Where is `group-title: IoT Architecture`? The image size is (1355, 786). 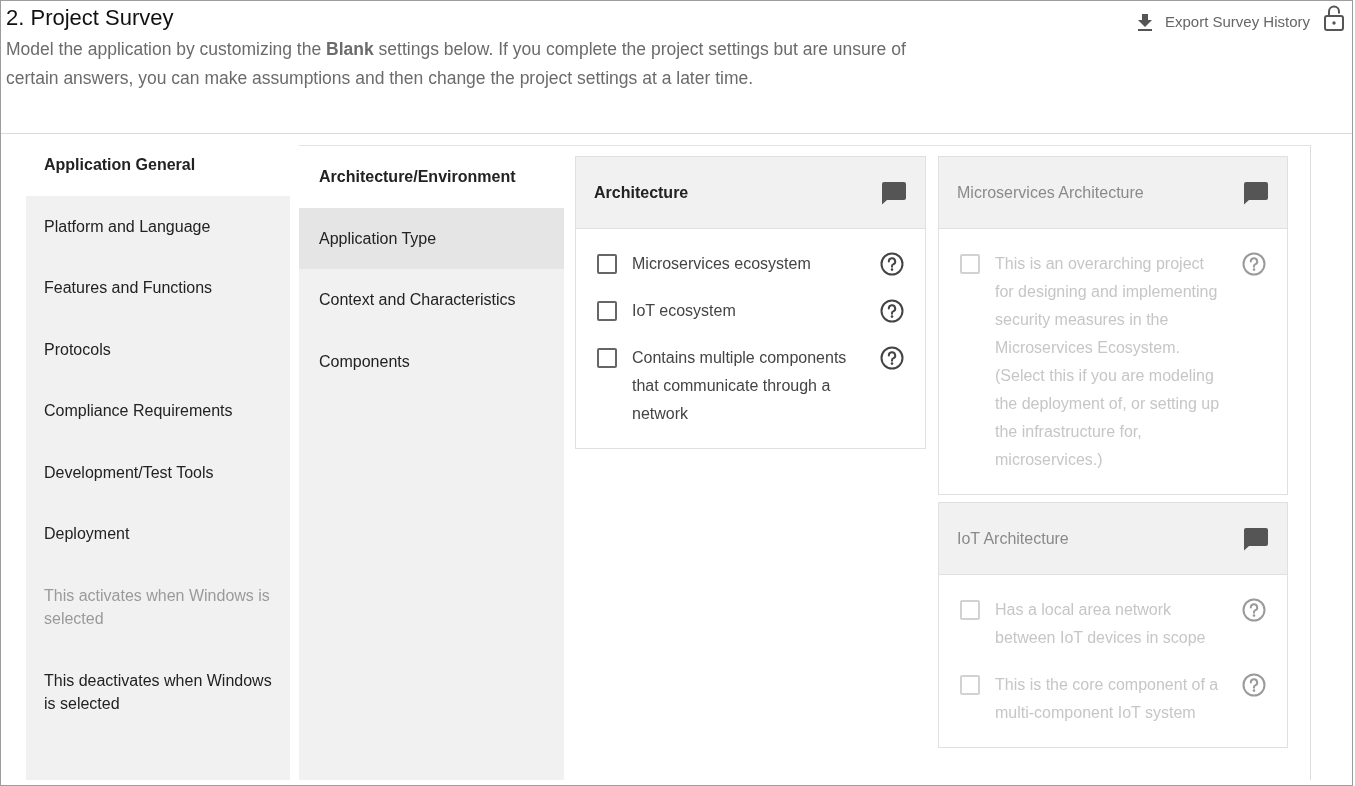 group-title: IoT Architecture is located at coordinates (1013, 538).